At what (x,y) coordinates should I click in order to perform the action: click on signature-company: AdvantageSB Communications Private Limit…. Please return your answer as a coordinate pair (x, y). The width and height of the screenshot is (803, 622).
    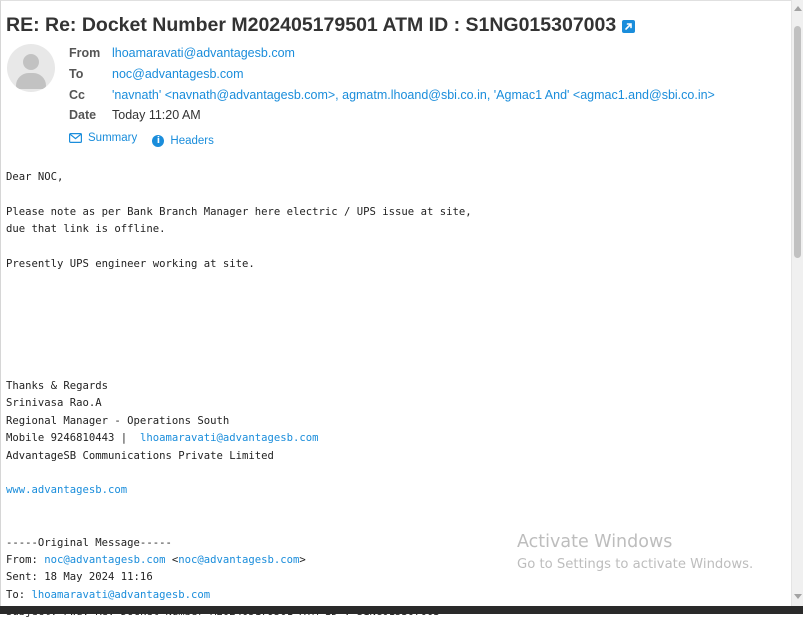
    Looking at the image, I should click on (140, 455).